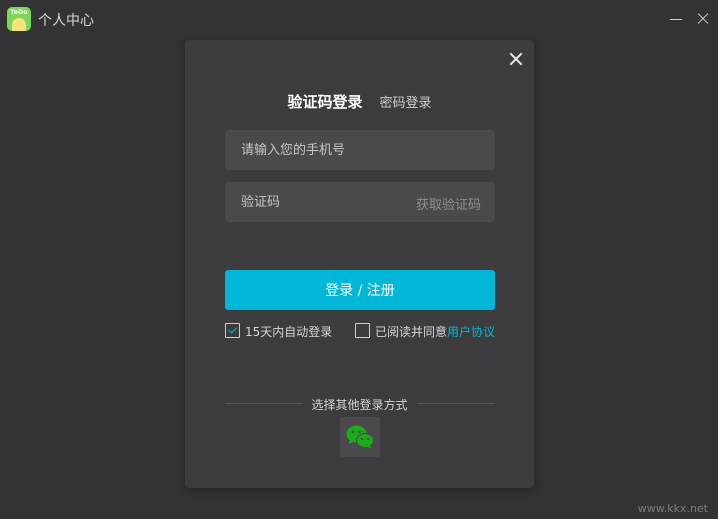 The height and width of the screenshot is (519, 718). Describe the element at coordinates (411, 332) in the screenshot. I see `agreement-text: 已阅读并同意` at that location.